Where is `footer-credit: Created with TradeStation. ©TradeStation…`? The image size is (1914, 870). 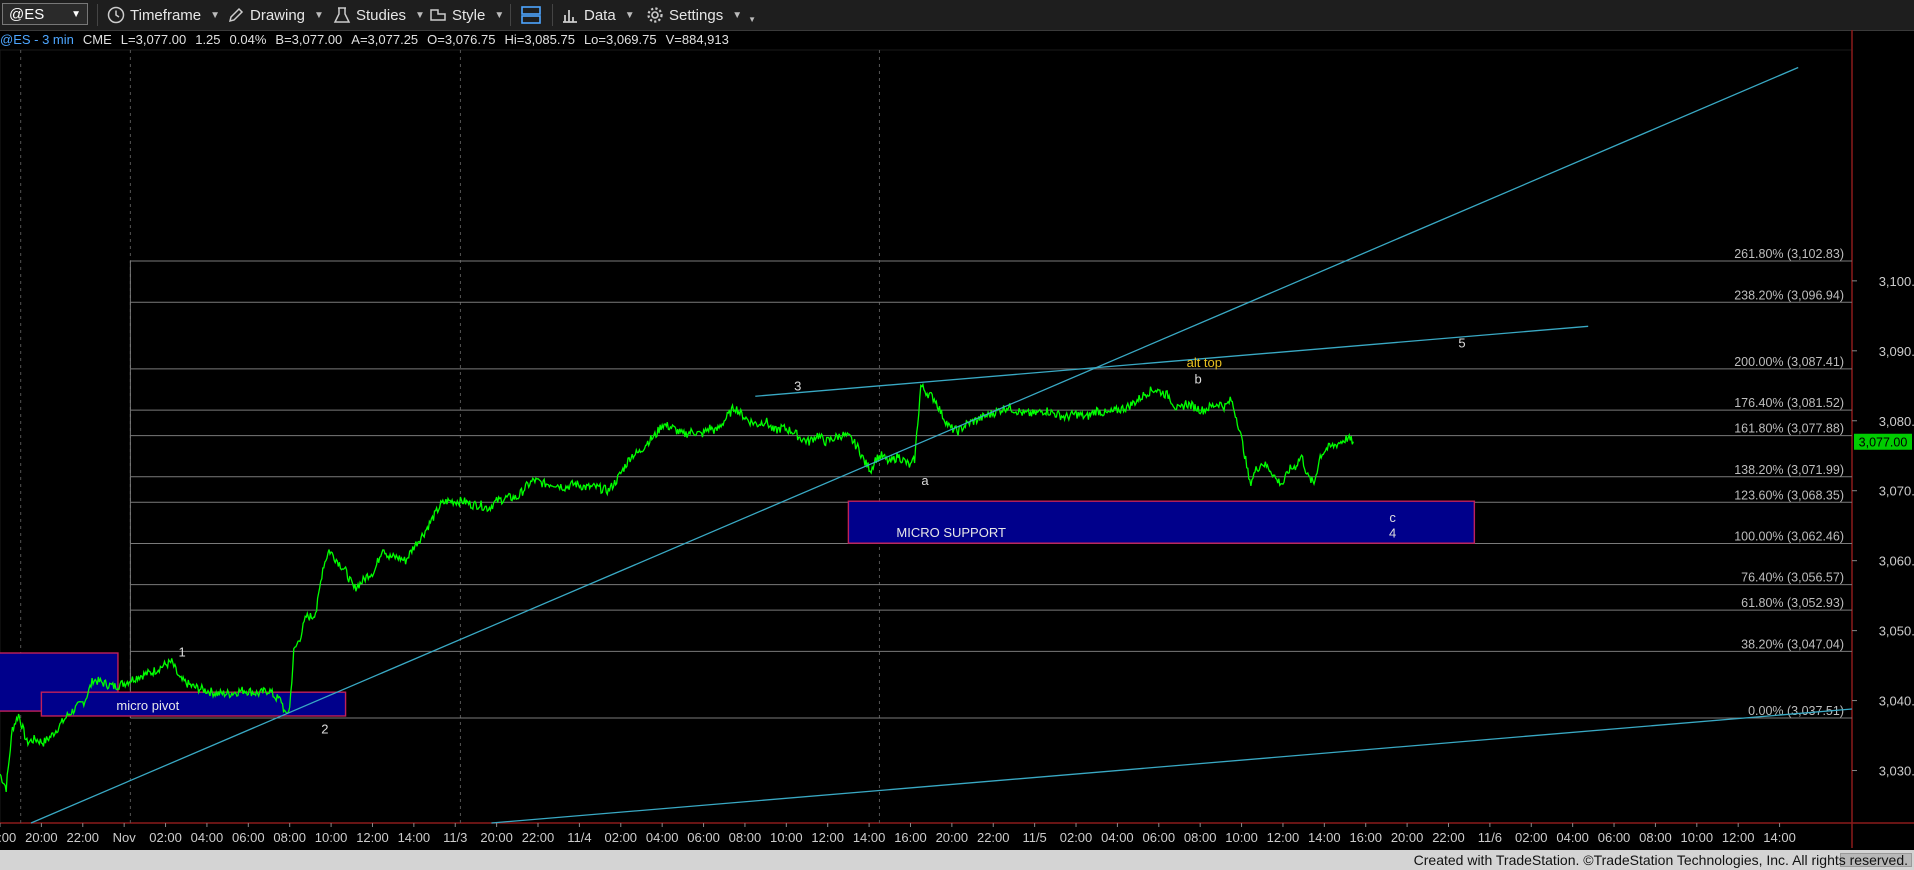 footer-credit: Created with TradeStation. ©TradeStation… is located at coordinates (1660, 860).